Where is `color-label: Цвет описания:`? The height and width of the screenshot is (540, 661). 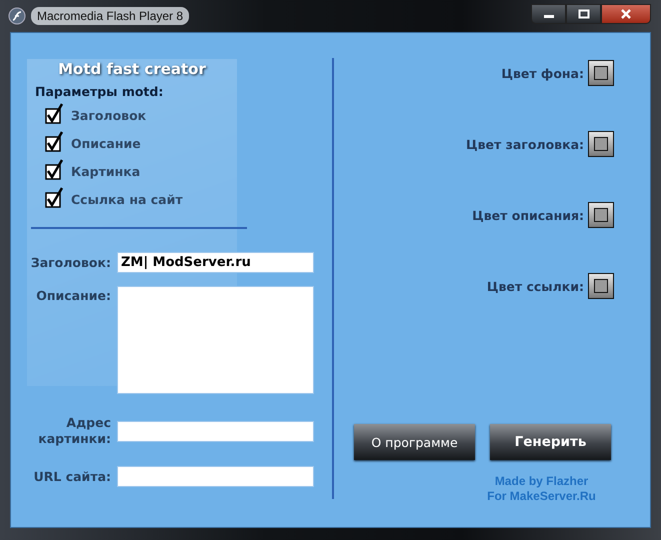
color-label: Цвет описания: is located at coordinates (528, 215).